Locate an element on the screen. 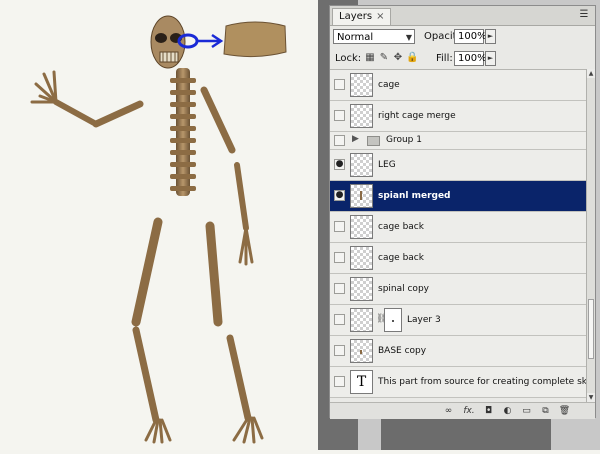 This screenshot has height=454, width=600. fill-slider-button: ► is located at coordinates (490, 58).